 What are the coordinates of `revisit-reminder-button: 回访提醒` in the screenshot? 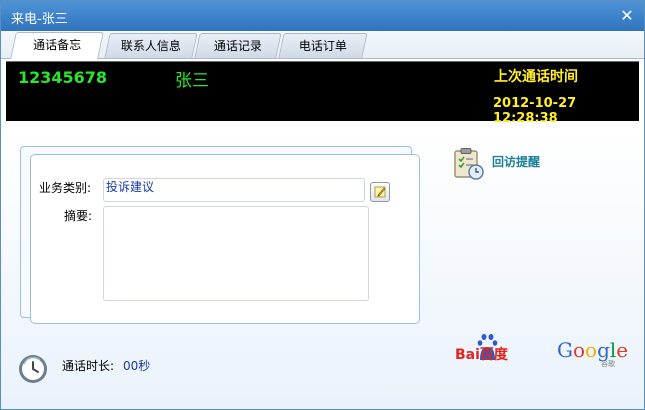 It's located at (502, 164).